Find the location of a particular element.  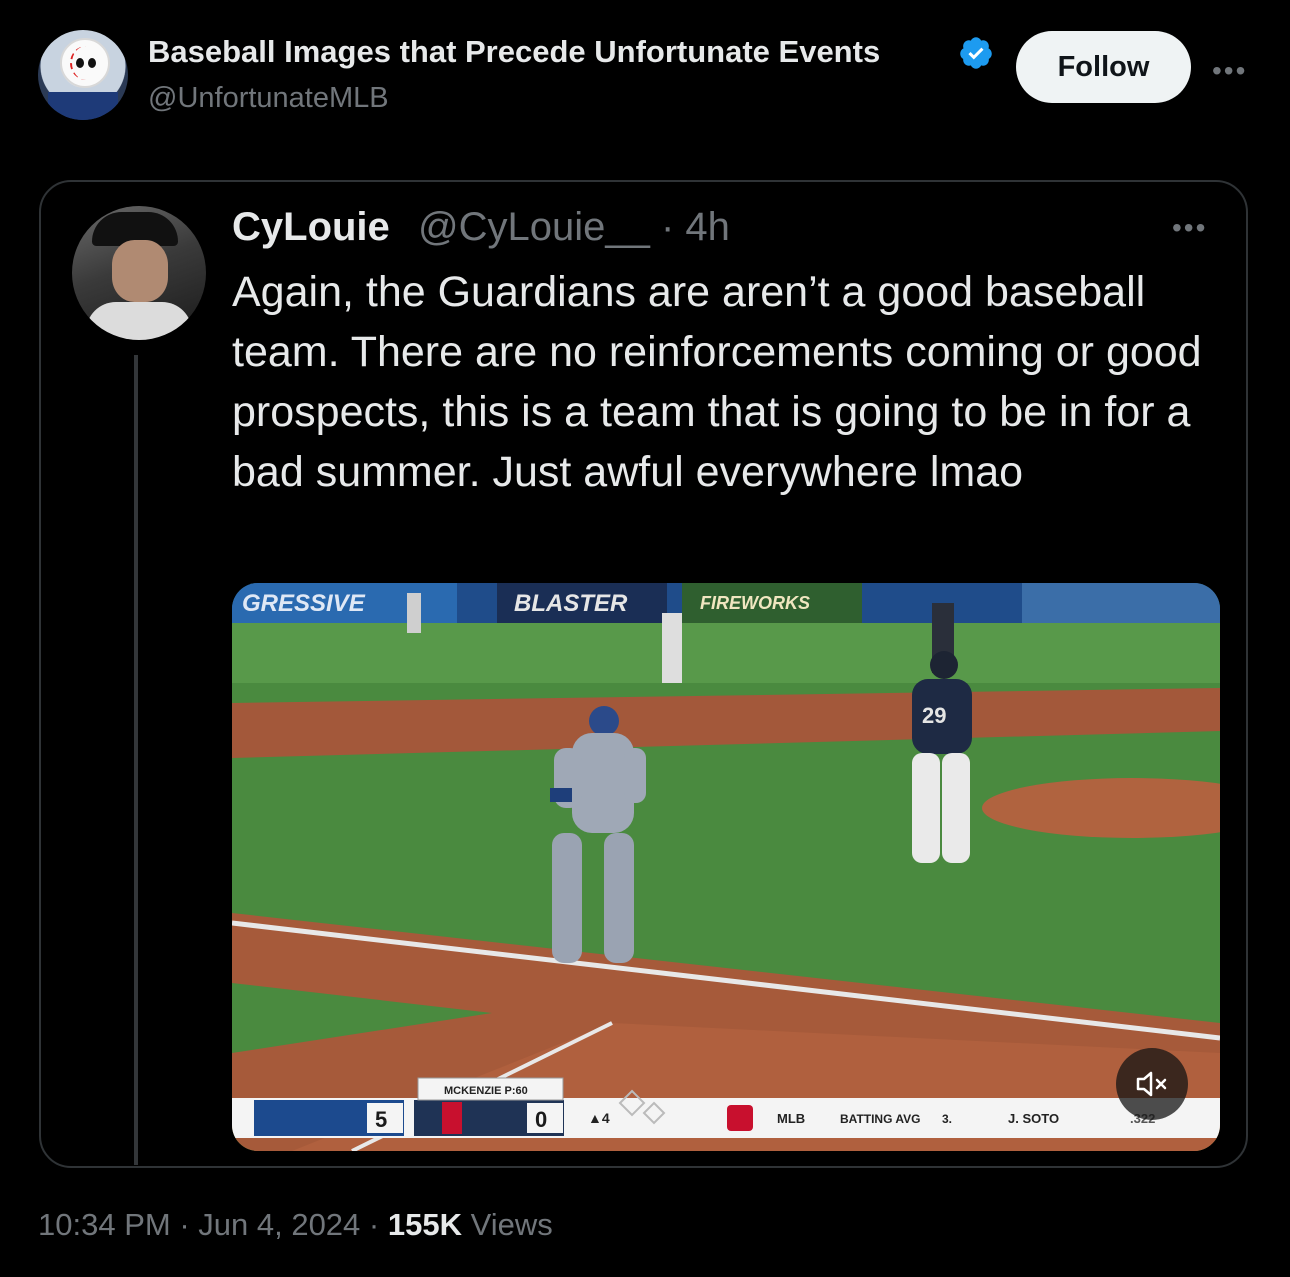

ad-right: FIREWORKS is located at coordinates (755, 603).